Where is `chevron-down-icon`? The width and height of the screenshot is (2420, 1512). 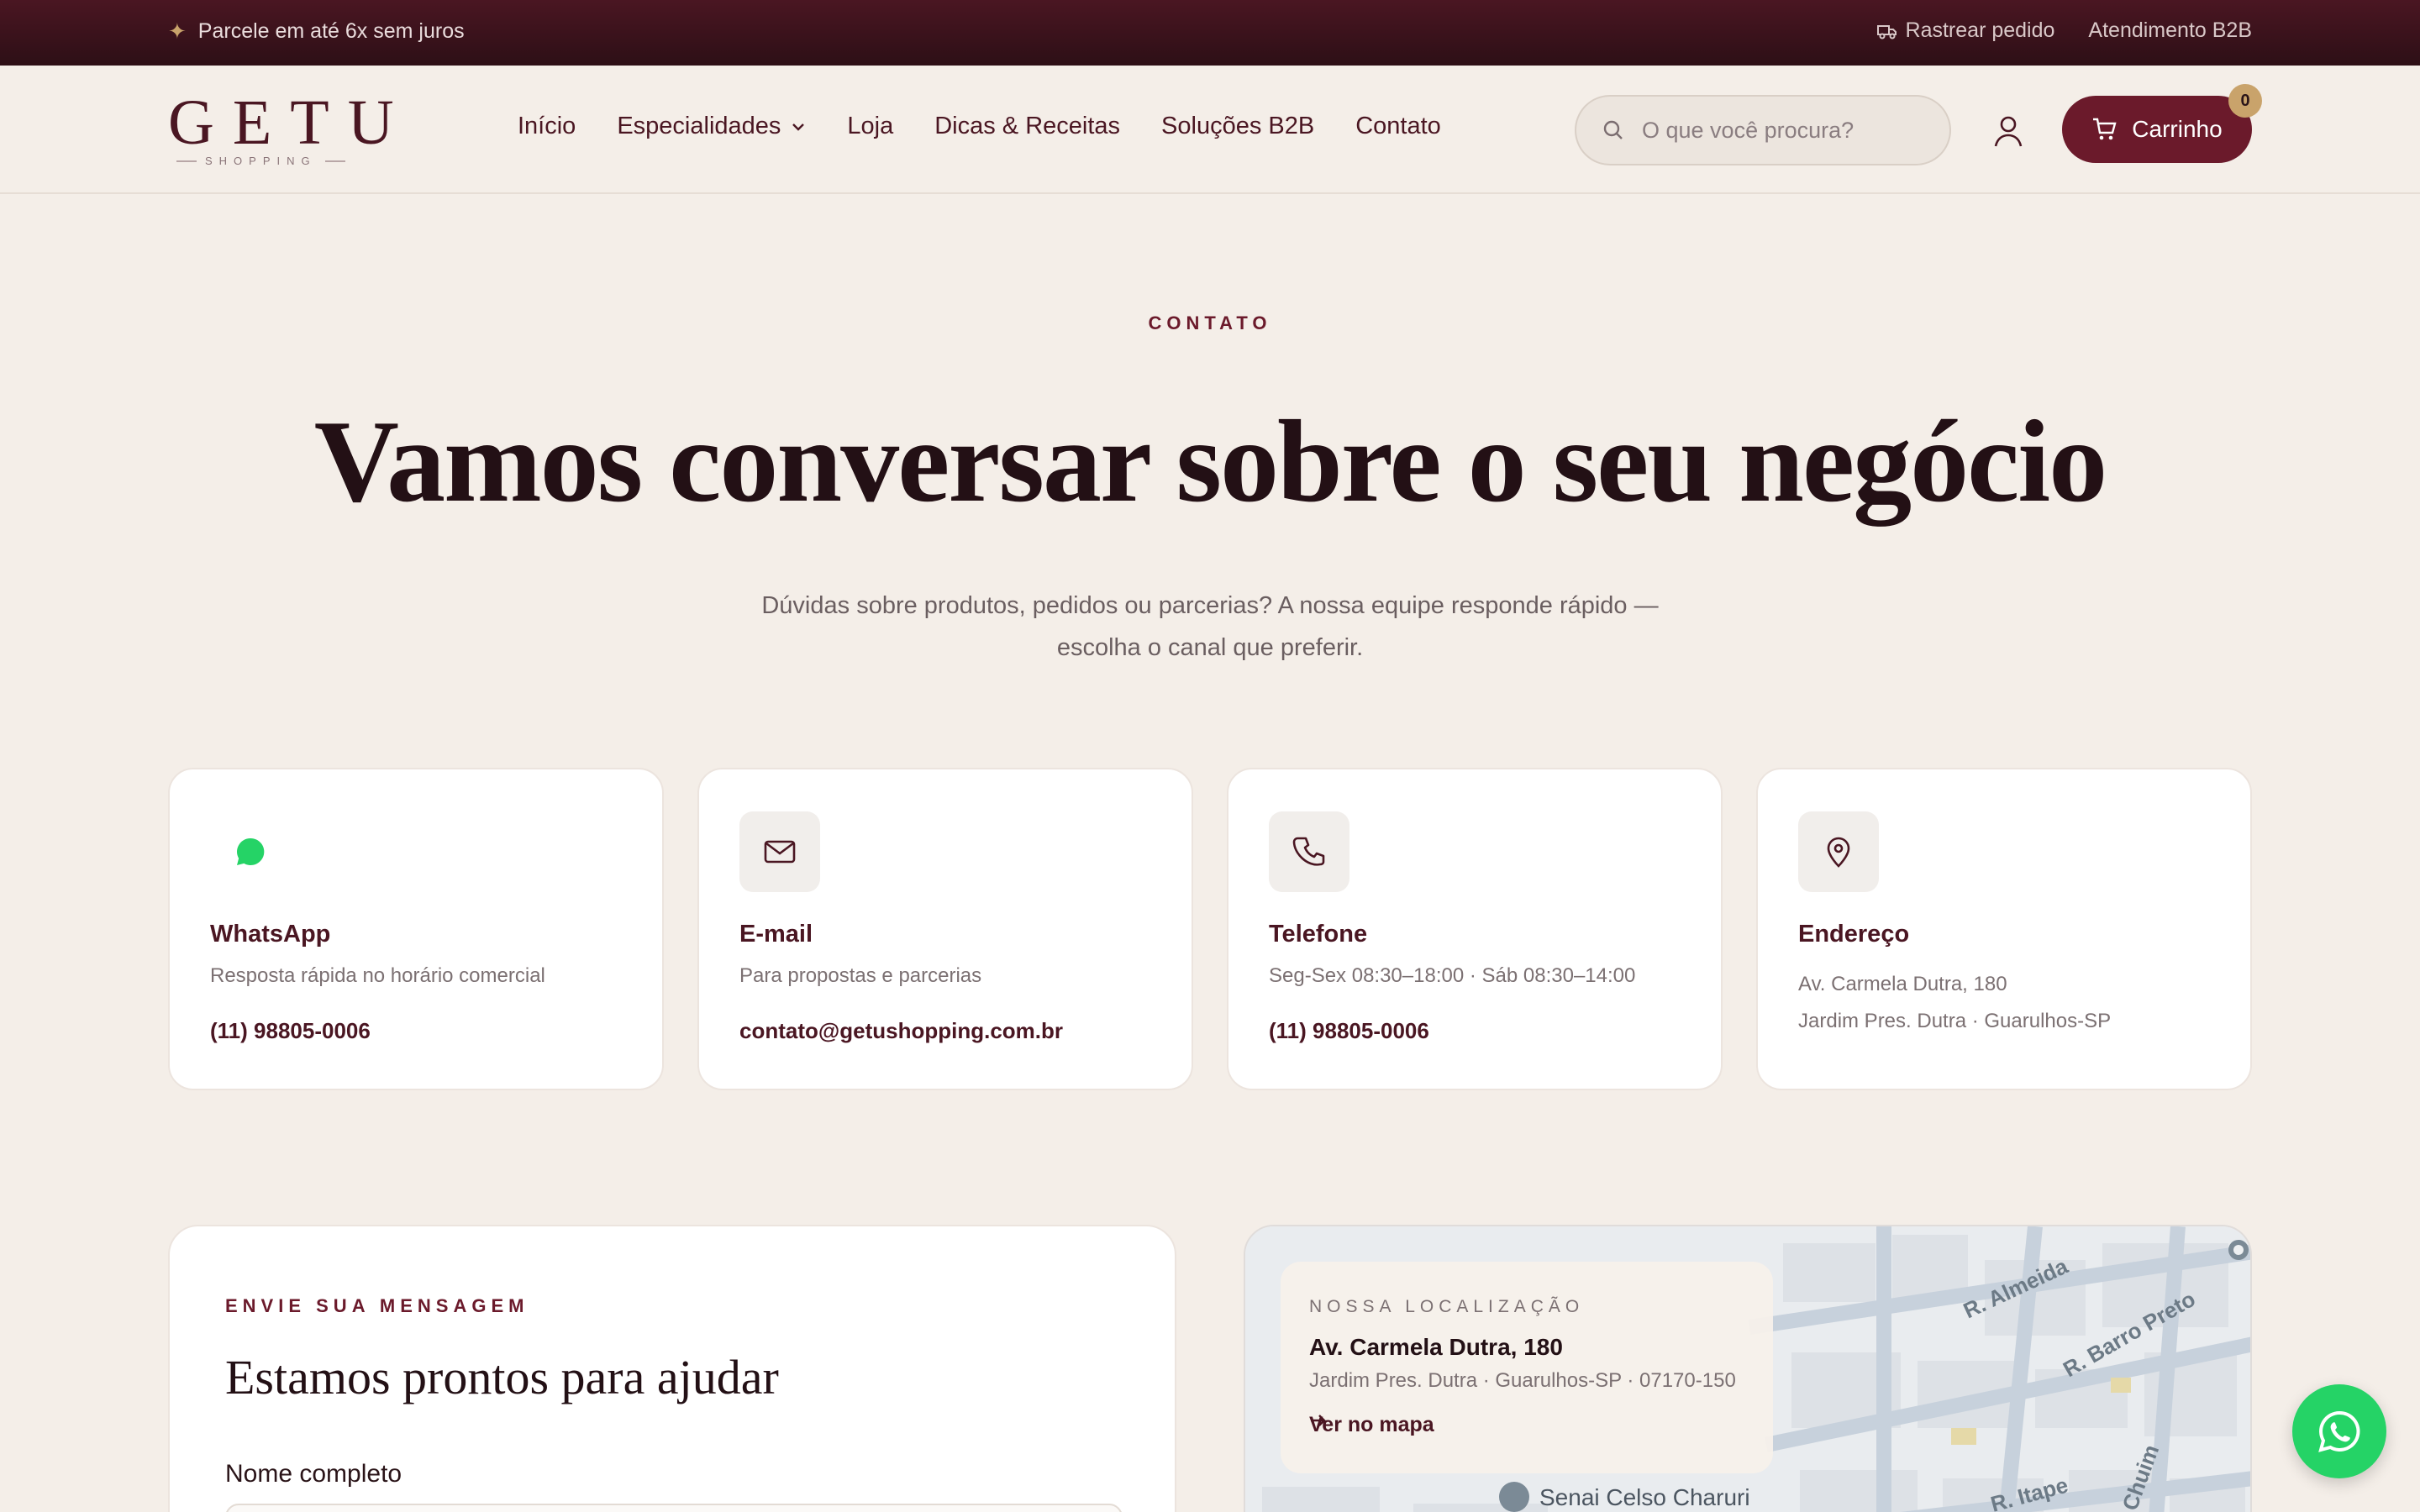 chevron-down-icon is located at coordinates (798, 127).